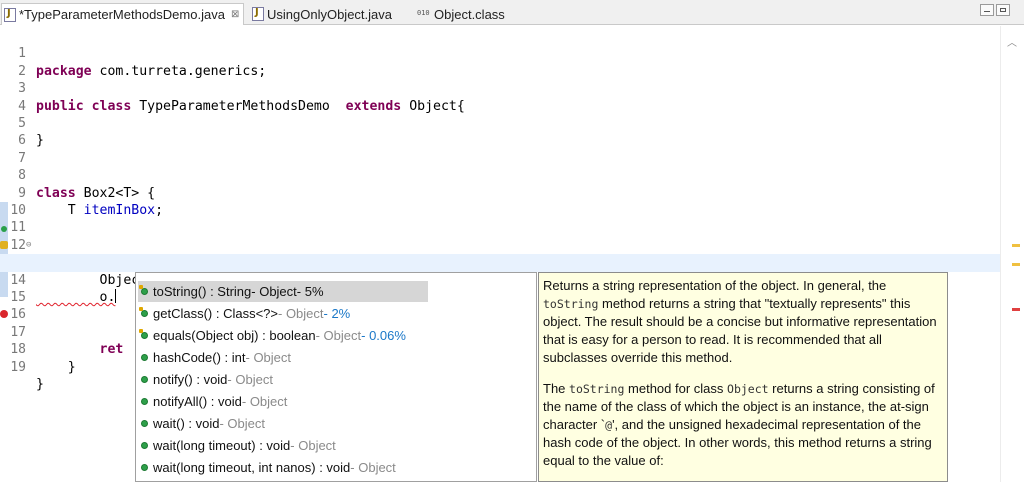 The height and width of the screenshot is (482, 1024). What do you see at coordinates (197, 401) in the screenshot?
I see `proposal-signature: notifyAll() : void` at bounding box center [197, 401].